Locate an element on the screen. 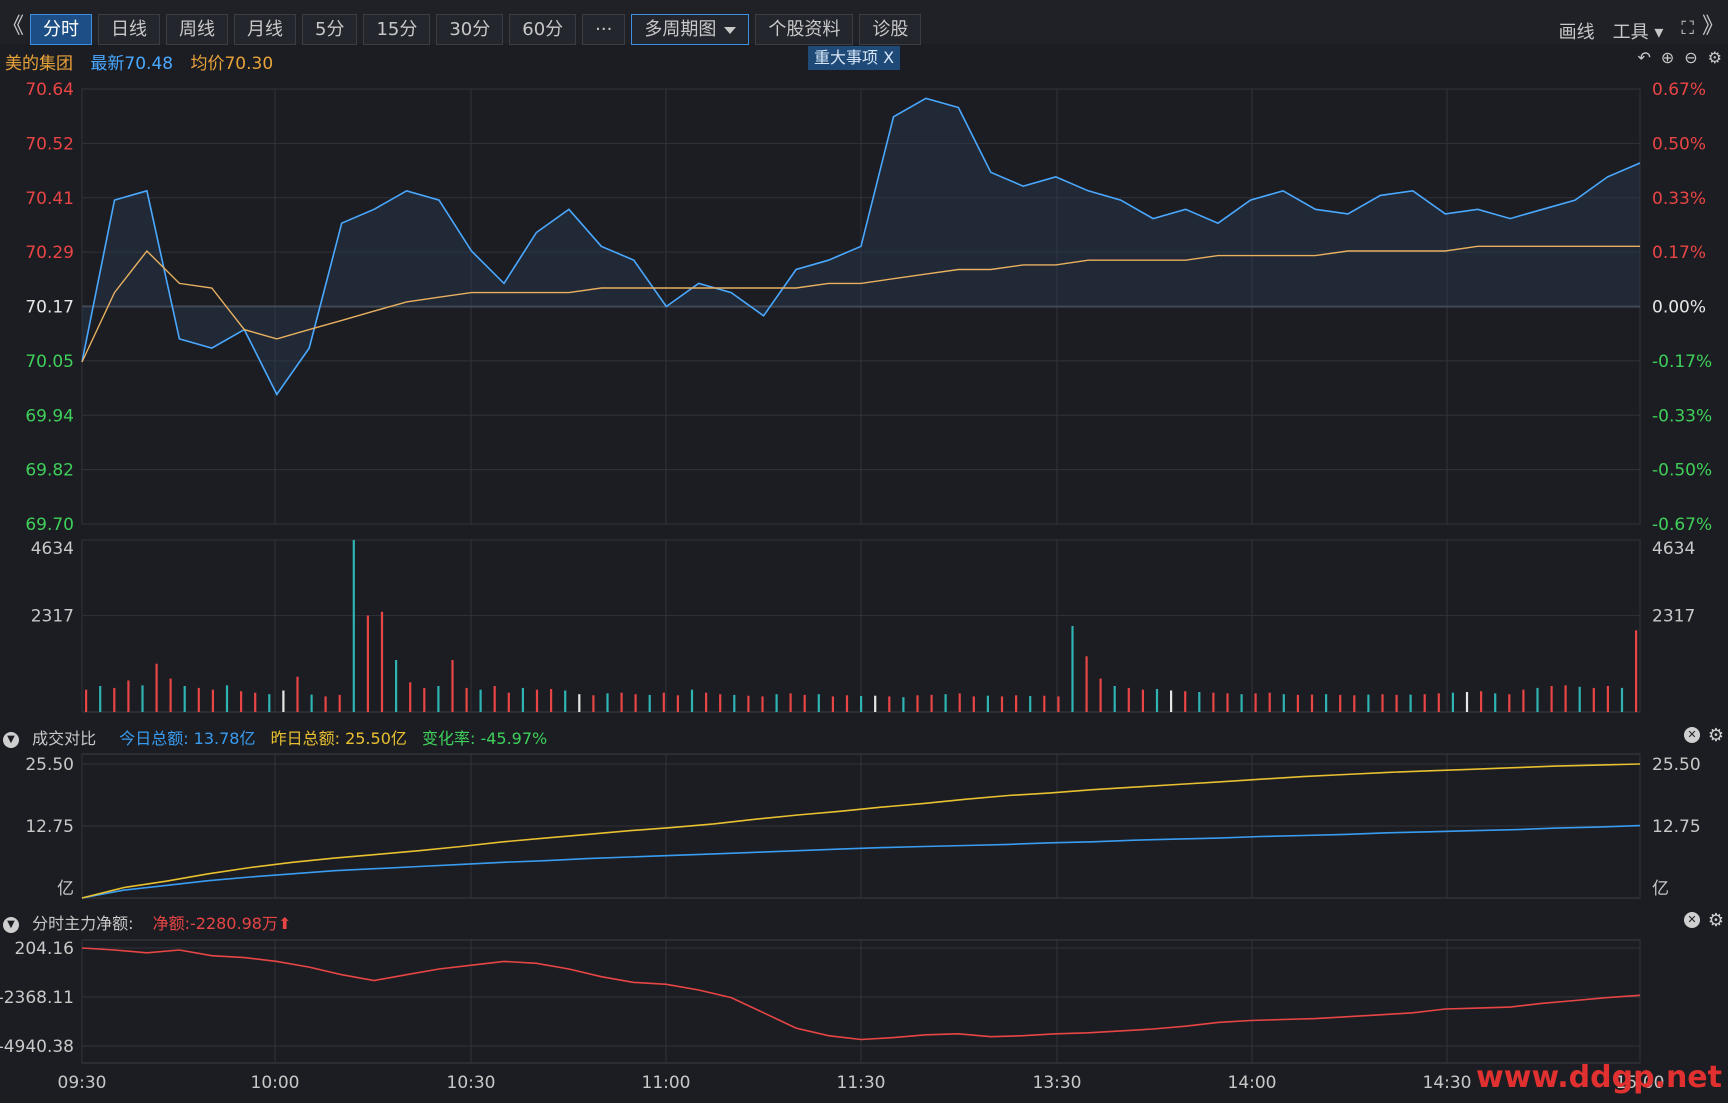  pct-tick-label: 0.33% is located at coordinates (1679, 199).